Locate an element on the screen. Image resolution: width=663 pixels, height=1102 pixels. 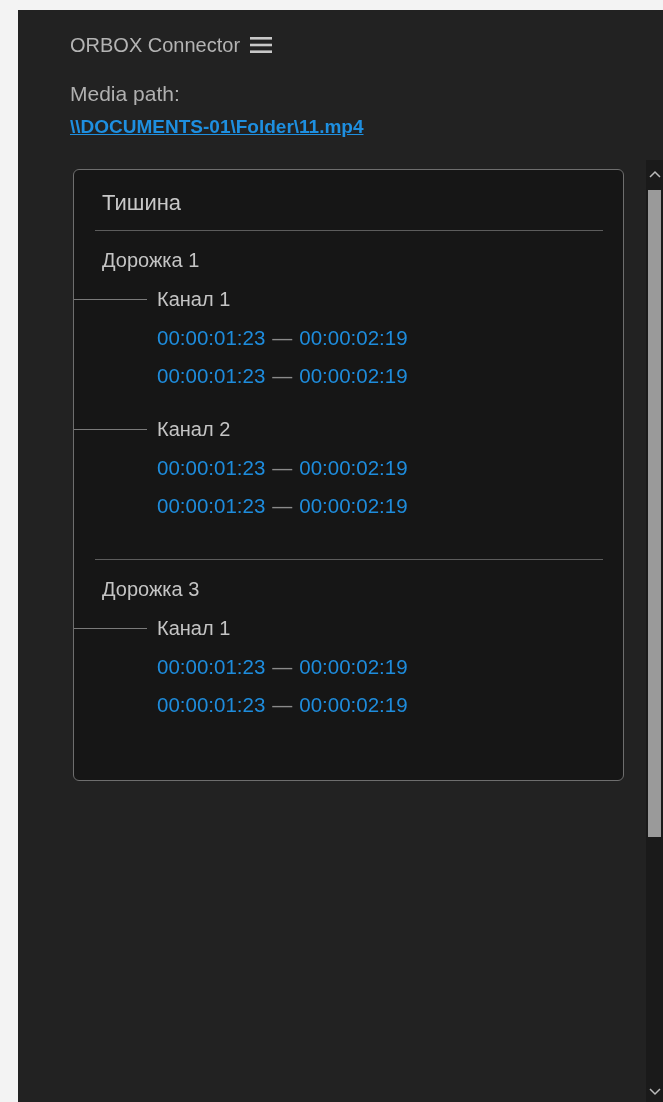
app-title: ORBOX Connector is located at coordinates (155, 45).